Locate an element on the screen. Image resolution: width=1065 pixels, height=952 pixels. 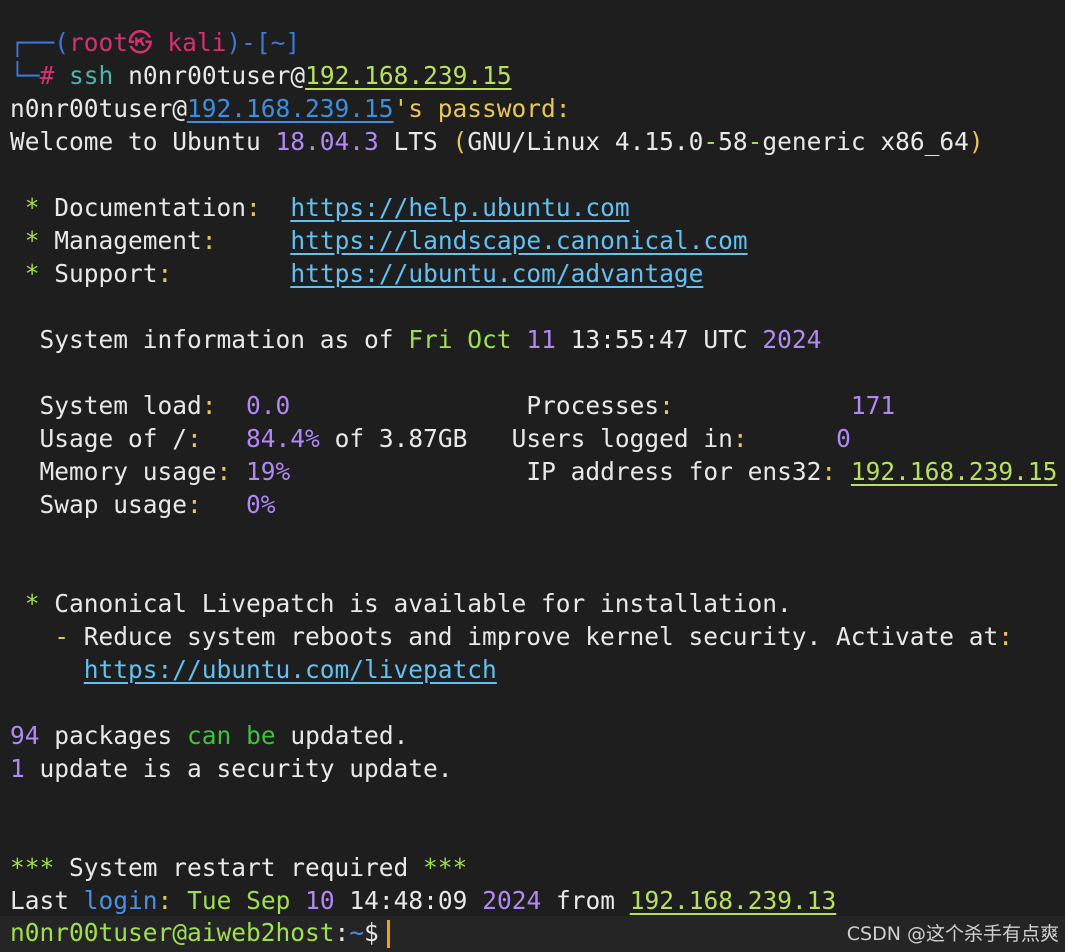
security-count: 1 is located at coordinates (17, 768).